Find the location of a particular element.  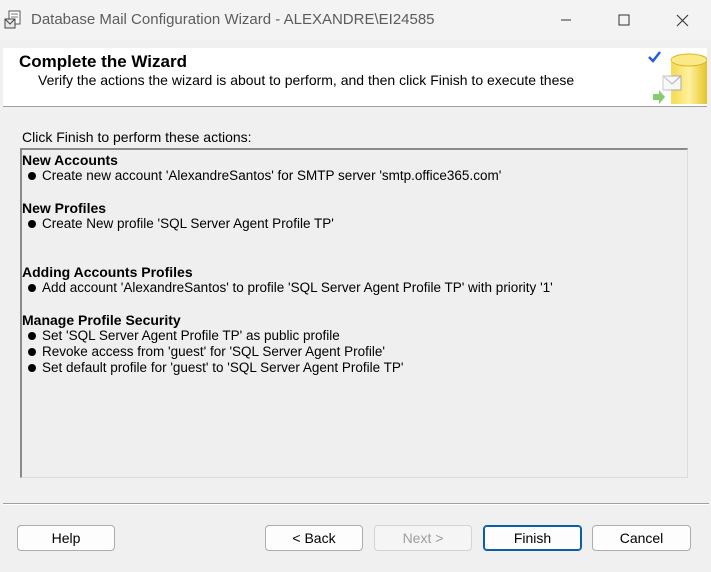

minimize-button is located at coordinates (566, 20).